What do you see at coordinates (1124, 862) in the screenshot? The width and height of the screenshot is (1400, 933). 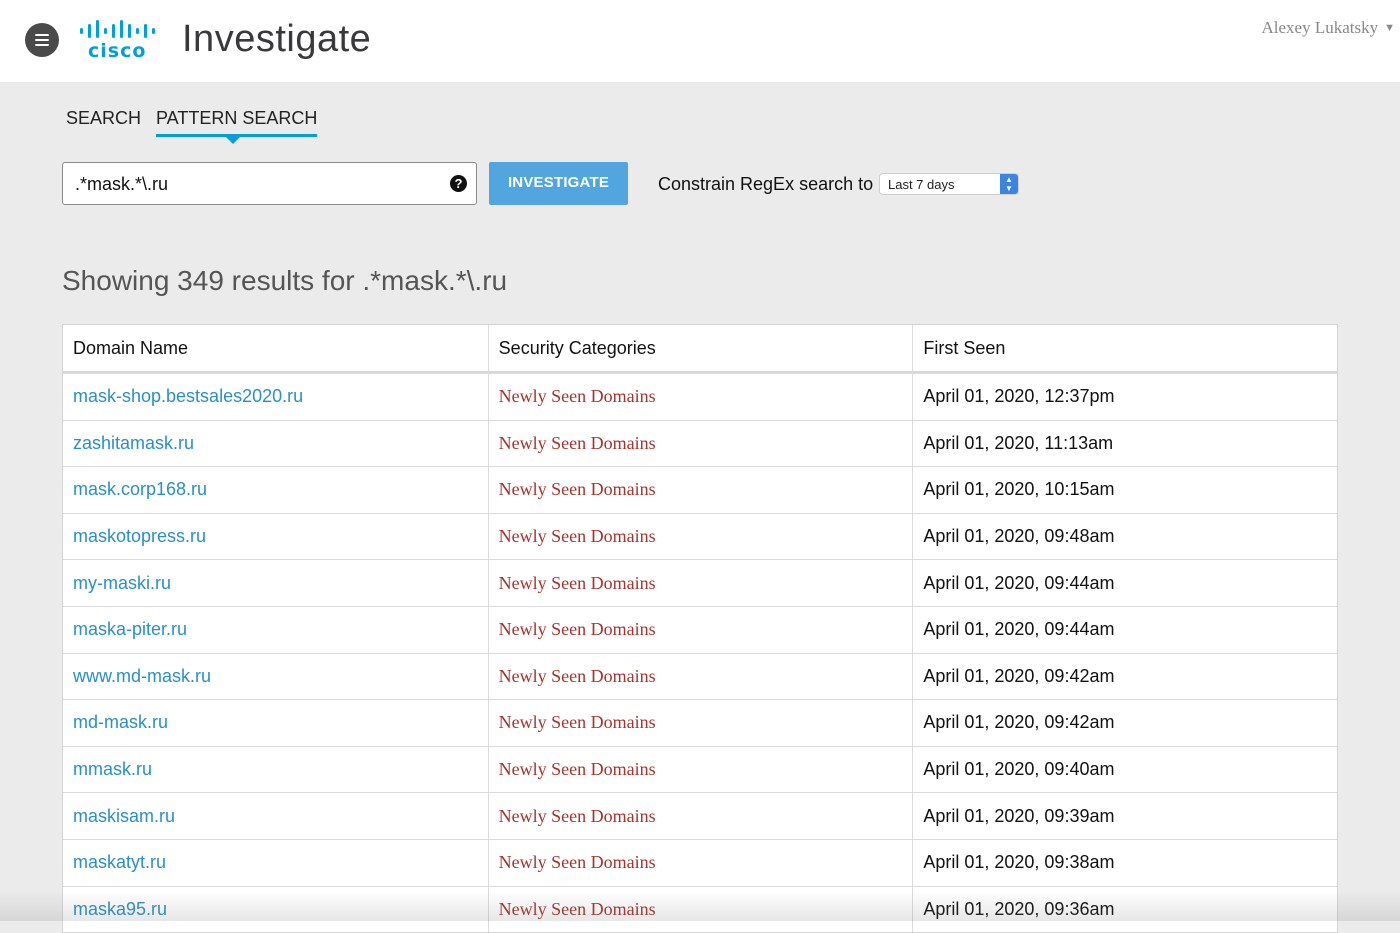 I see `table-cell: April 01, 2020, 09:38am` at bounding box center [1124, 862].